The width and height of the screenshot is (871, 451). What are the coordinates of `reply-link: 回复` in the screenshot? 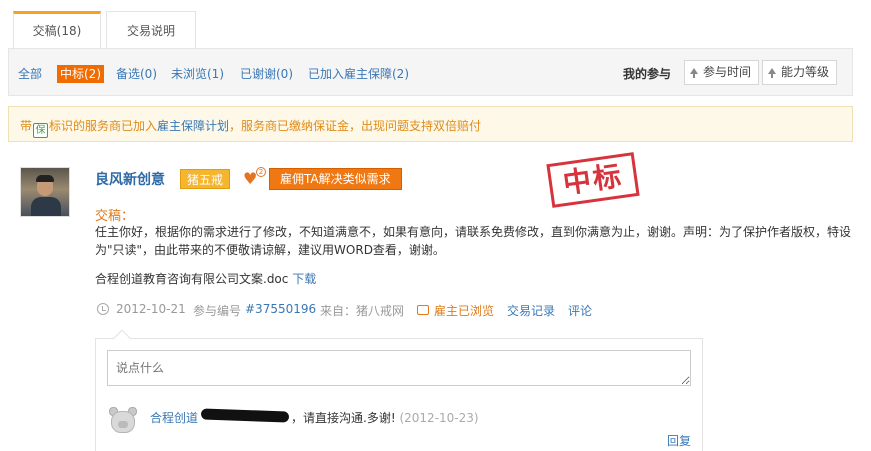 It's located at (679, 440).